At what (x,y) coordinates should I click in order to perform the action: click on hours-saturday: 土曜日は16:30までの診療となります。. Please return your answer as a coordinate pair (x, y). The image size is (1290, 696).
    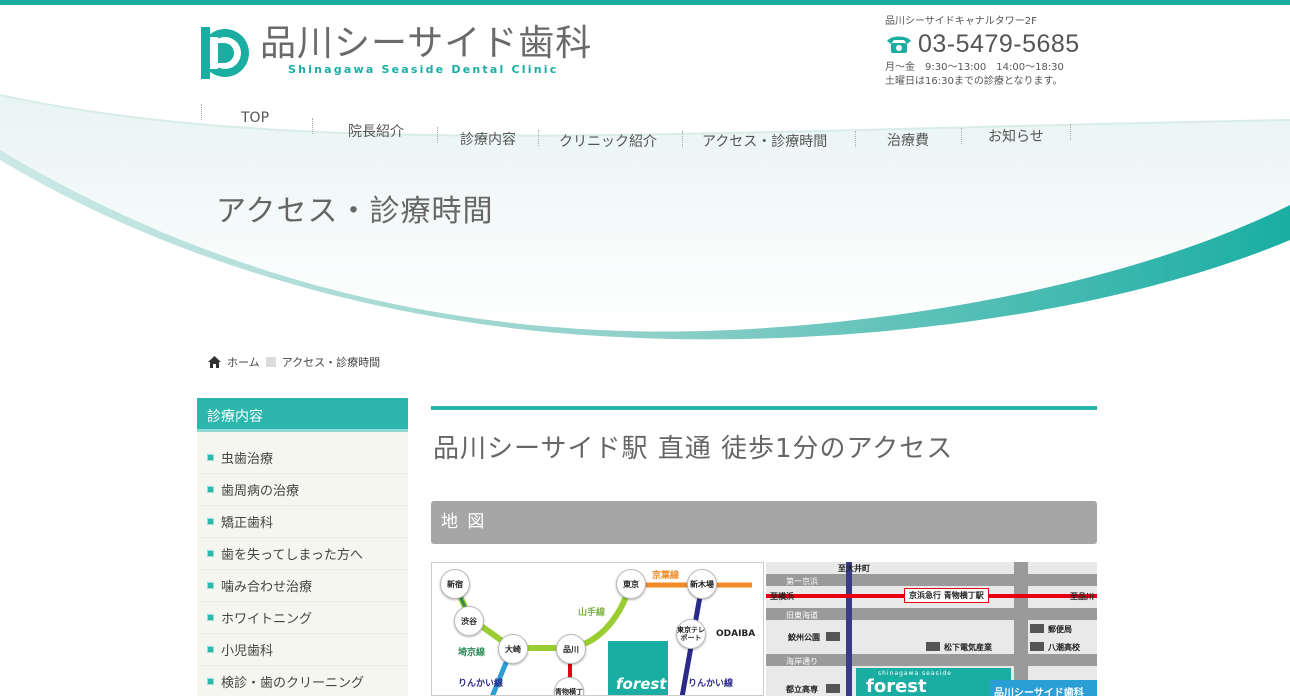
    Looking at the image, I should click on (974, 81).